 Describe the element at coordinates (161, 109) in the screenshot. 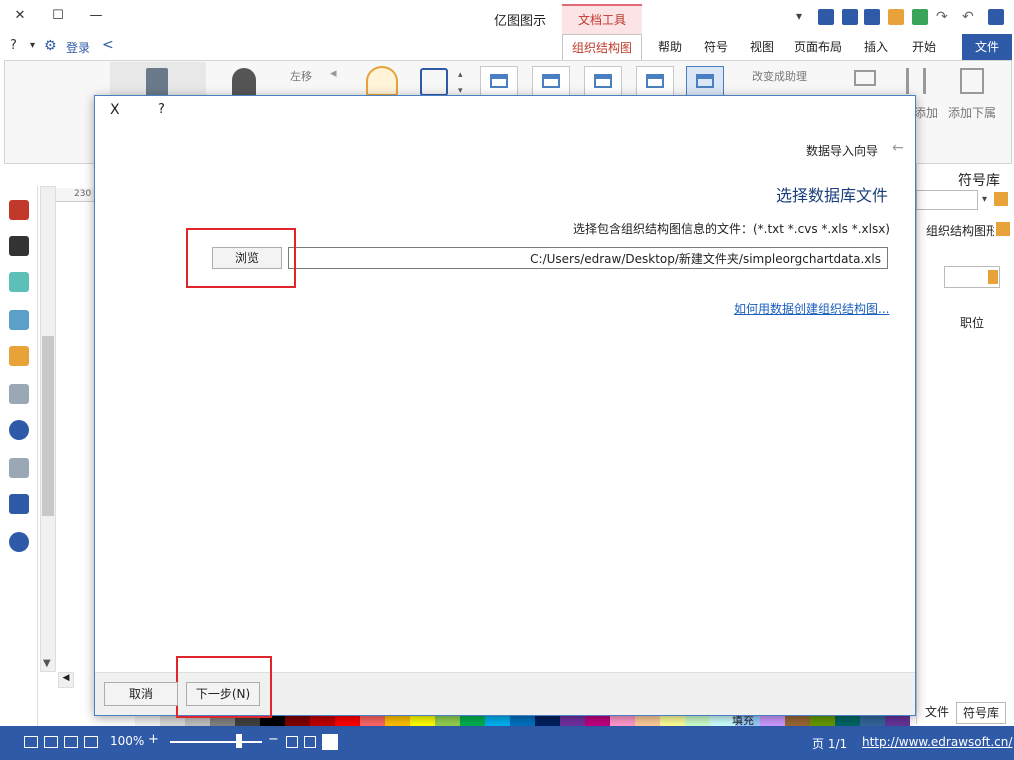

I see `dialog-help-button: ?` at that location.